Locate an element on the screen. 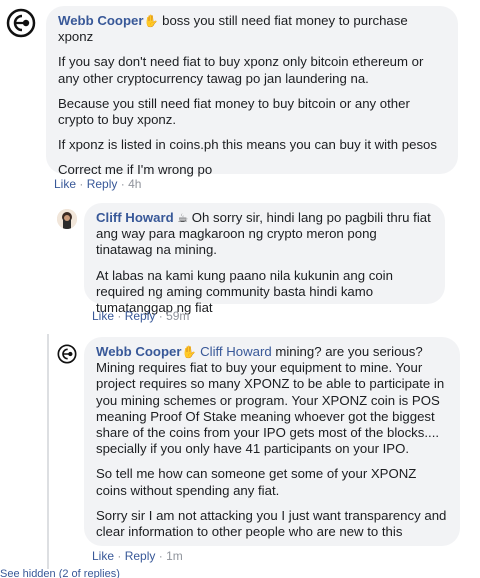  profile-photo-icon is located at coordinates (67, 219).